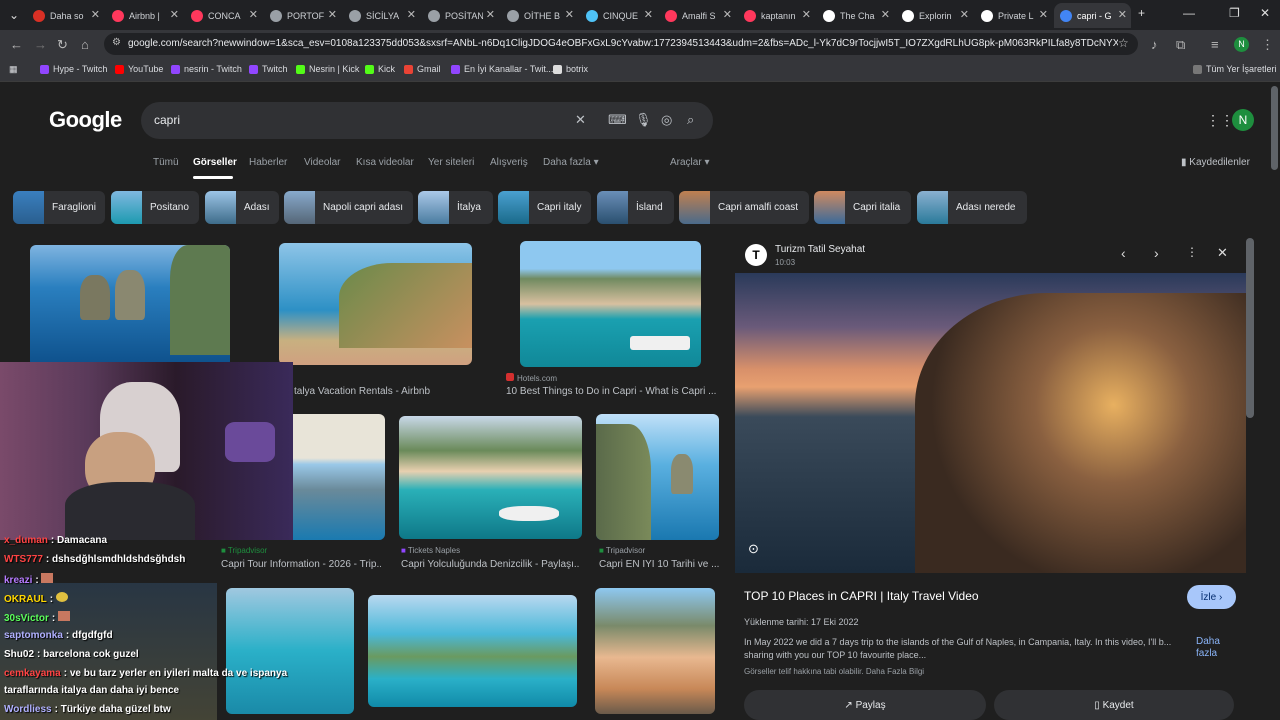 This screenshot has height=720, width=1280. I want to click on bookmark-item: nesrin - Twitch, so click(206, 69).